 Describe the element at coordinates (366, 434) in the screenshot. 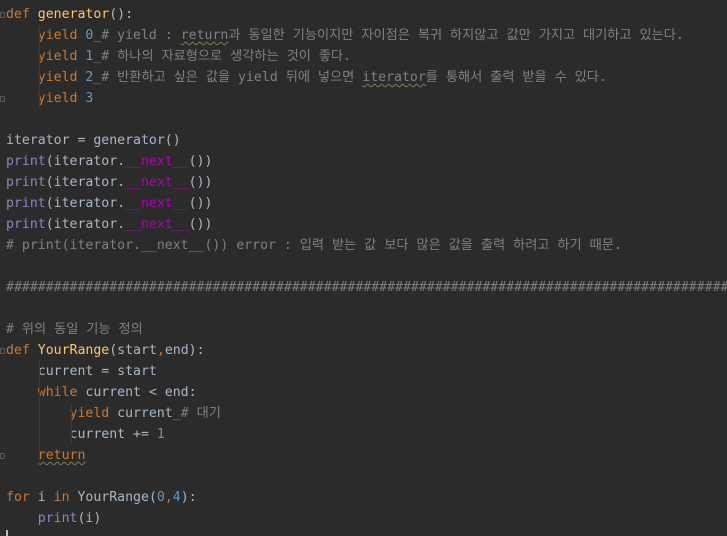

I see `code-line: current += 1` at that location.